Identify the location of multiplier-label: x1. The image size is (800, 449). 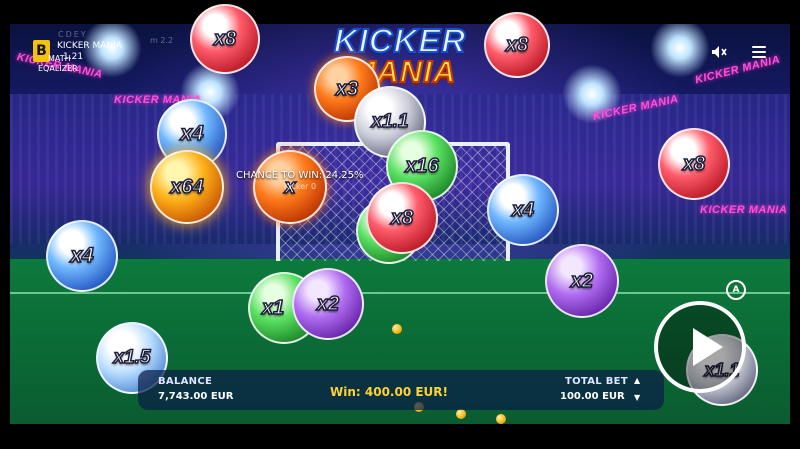
(273, 308).